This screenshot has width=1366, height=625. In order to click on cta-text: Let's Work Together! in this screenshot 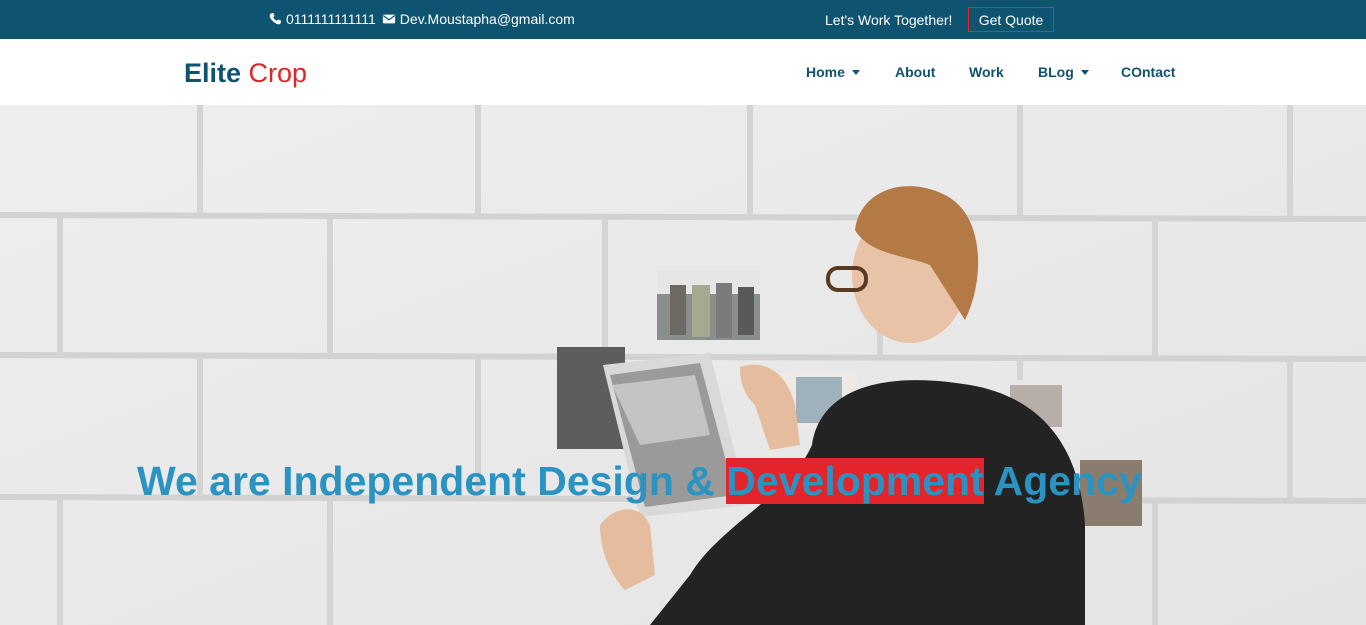, I will do `click(889, 20)`.